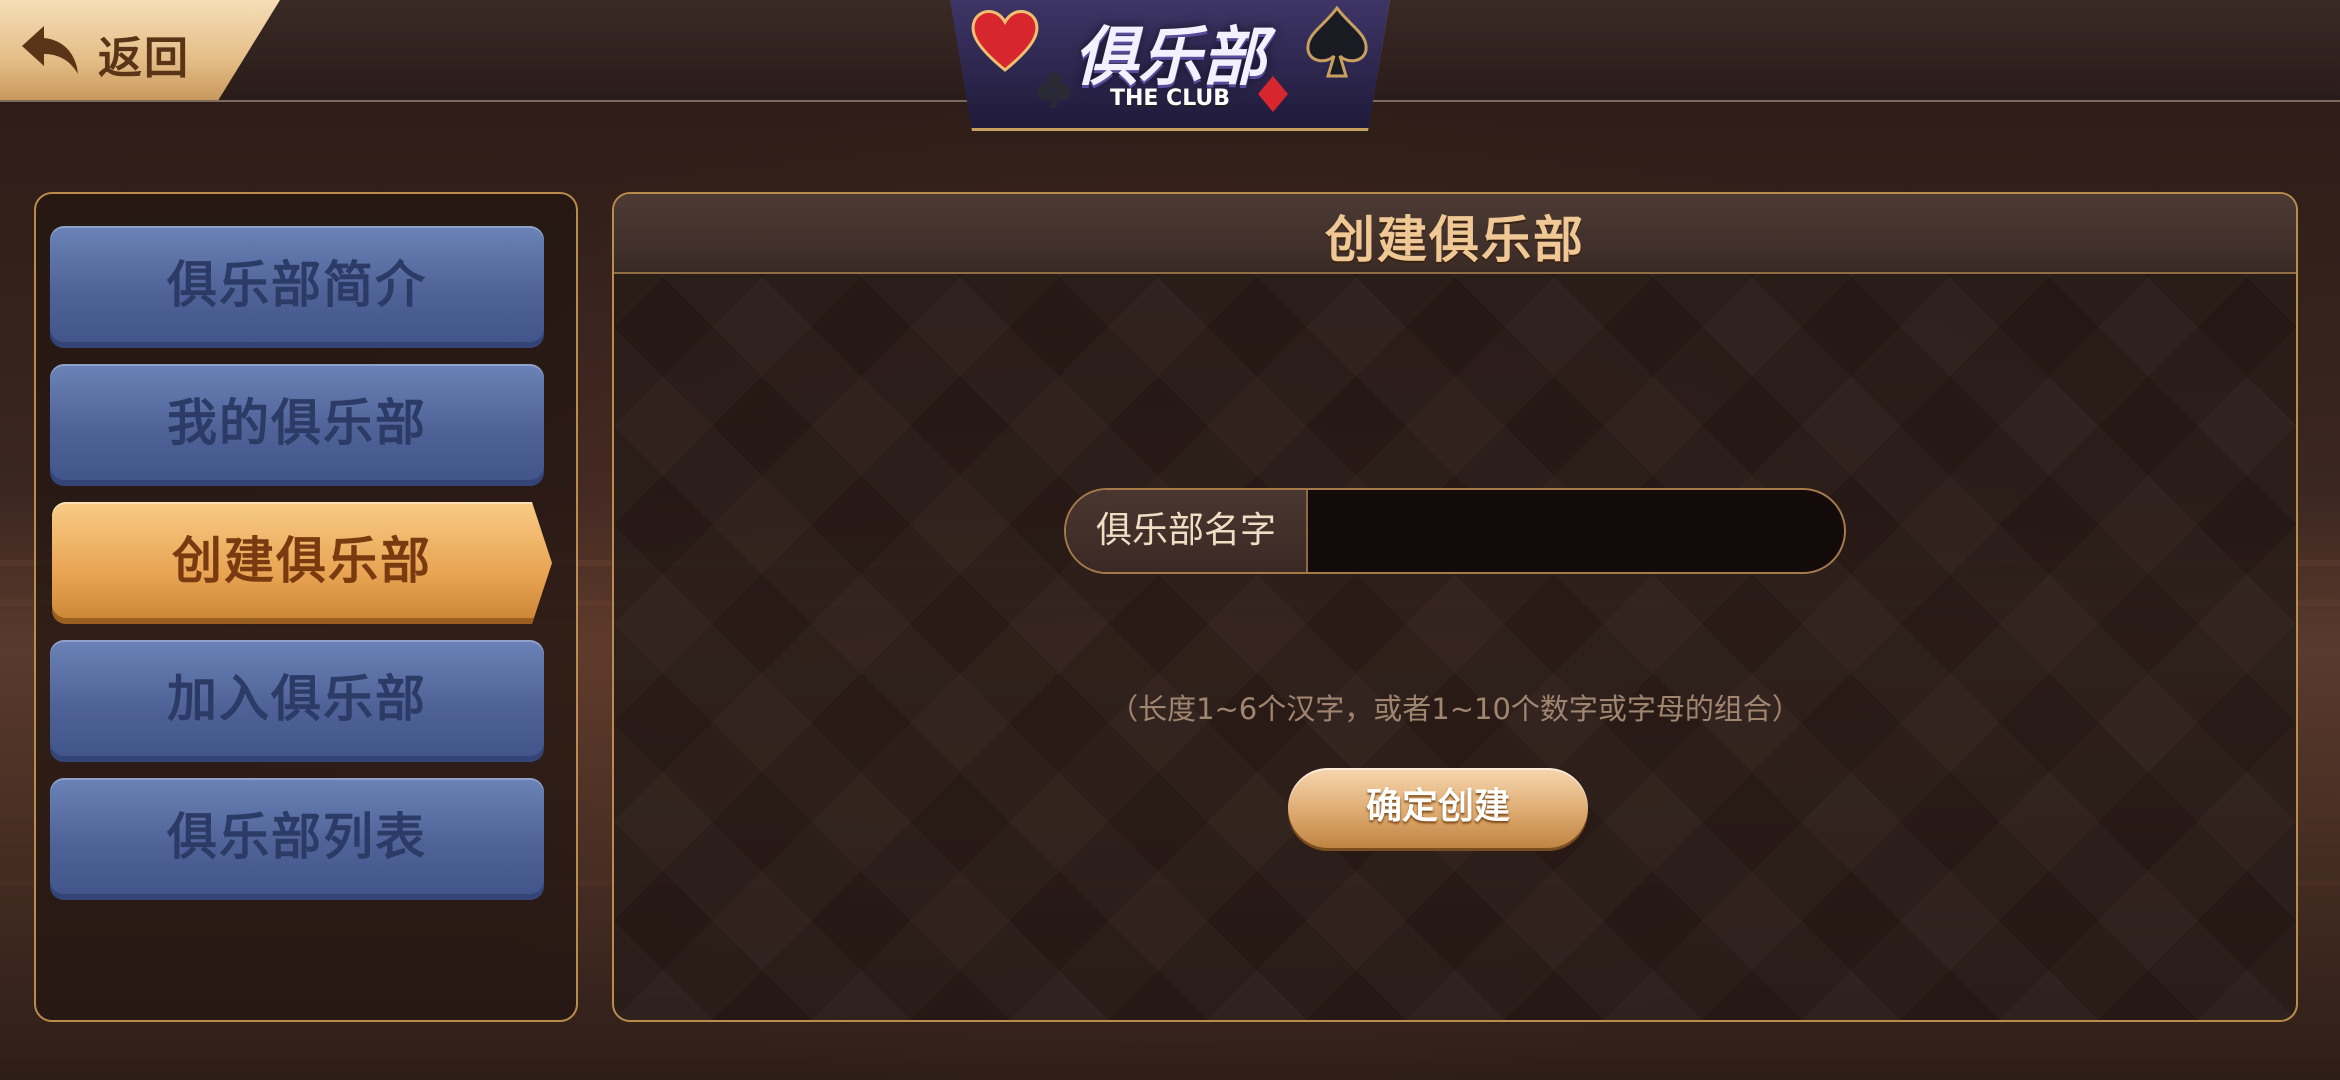  Describe the element at coordinates (1455, 709) in the screenshot. I see `name-rule-hint: （长度1~6个汉字，或者1~10个数字或字母的组合）` at that location.